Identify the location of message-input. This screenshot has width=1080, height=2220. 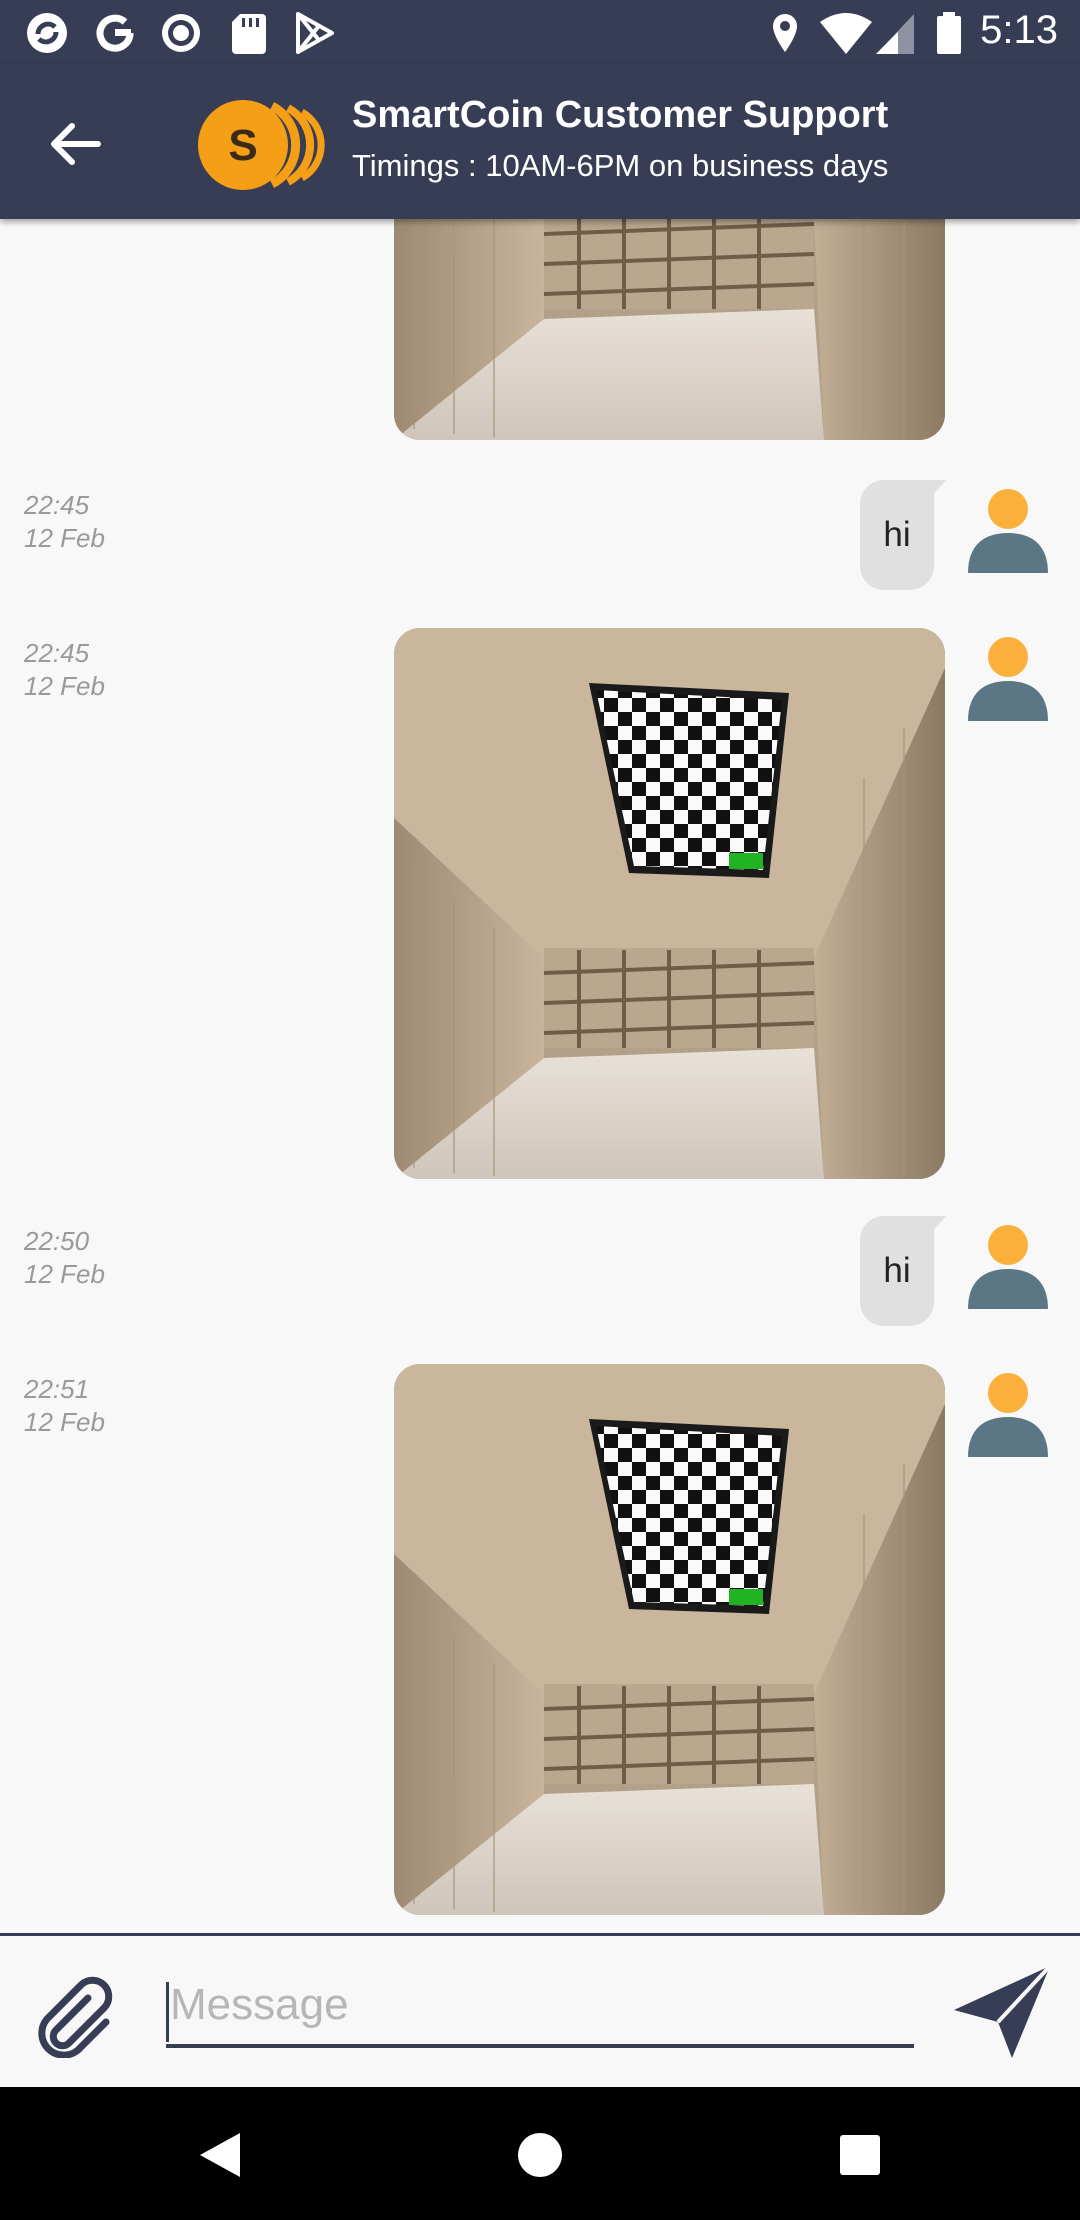
(540, 2007).